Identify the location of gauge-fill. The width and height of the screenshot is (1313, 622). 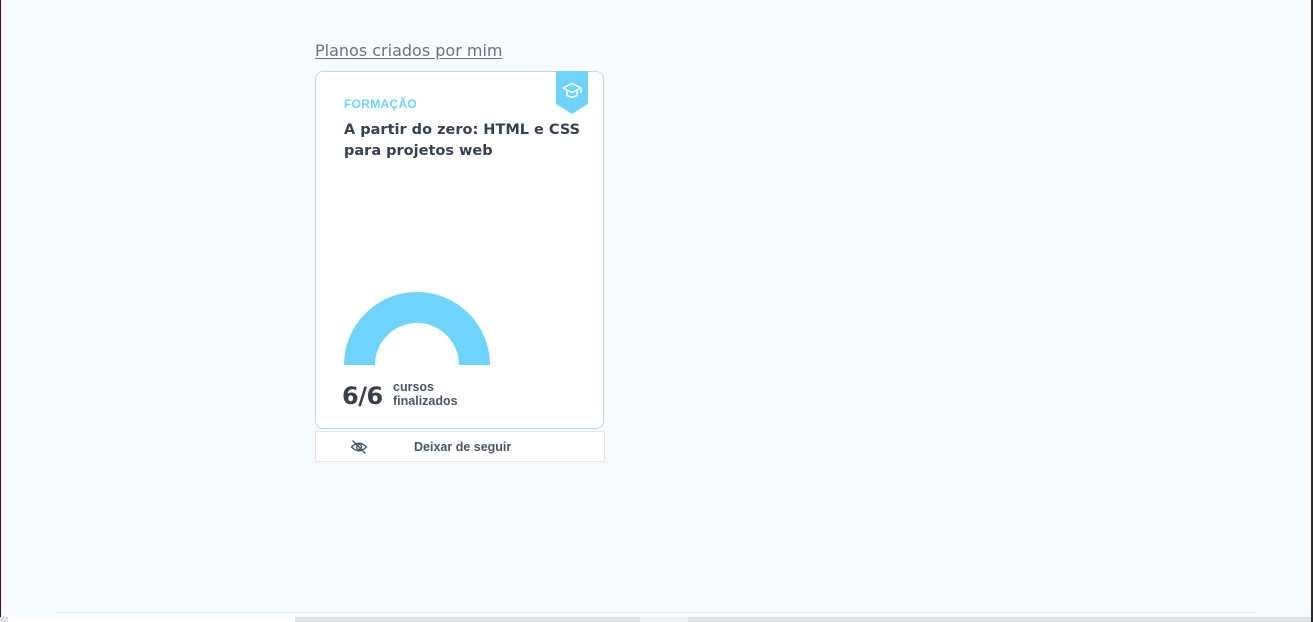
(417, 329).